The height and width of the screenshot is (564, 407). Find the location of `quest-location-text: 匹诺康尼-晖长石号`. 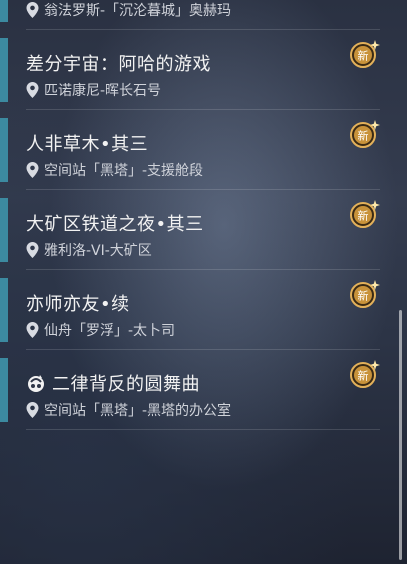

quest-location-text: 匹诺康尼-晖长石号 is located at coordinates (103, 91).